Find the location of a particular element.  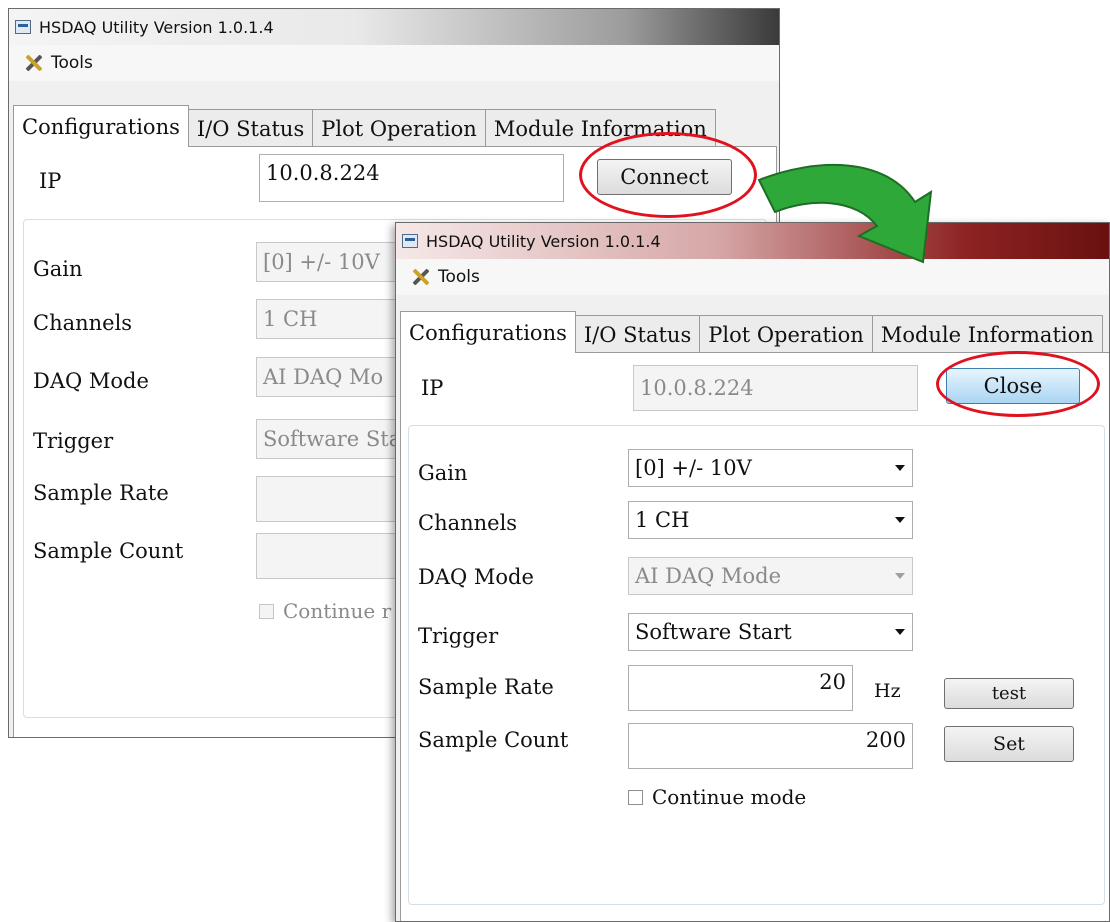

continue-mode-checkbox: Continue mode is located at coordinates (717, 797).